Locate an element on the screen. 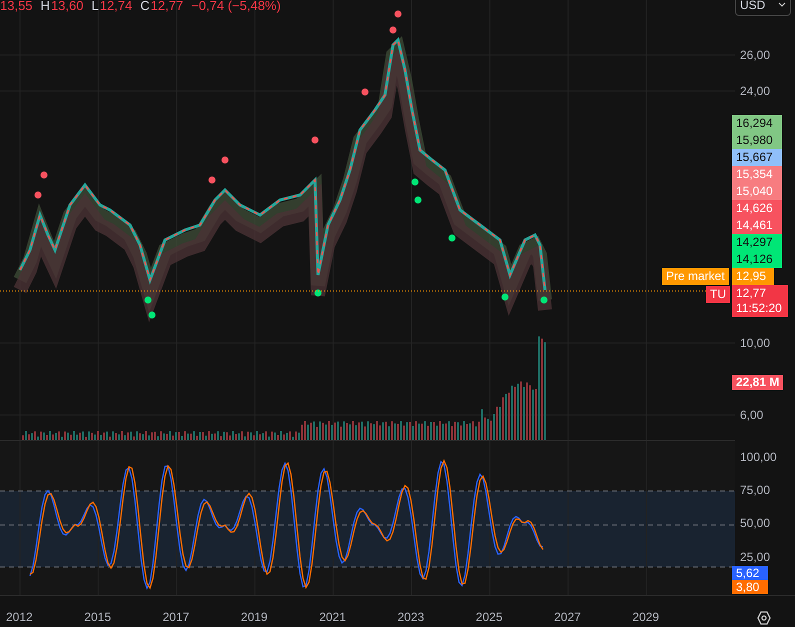 This screenshot has height=627, width=795. premarket-tag: Pre market is located at coordinates (695, 276).